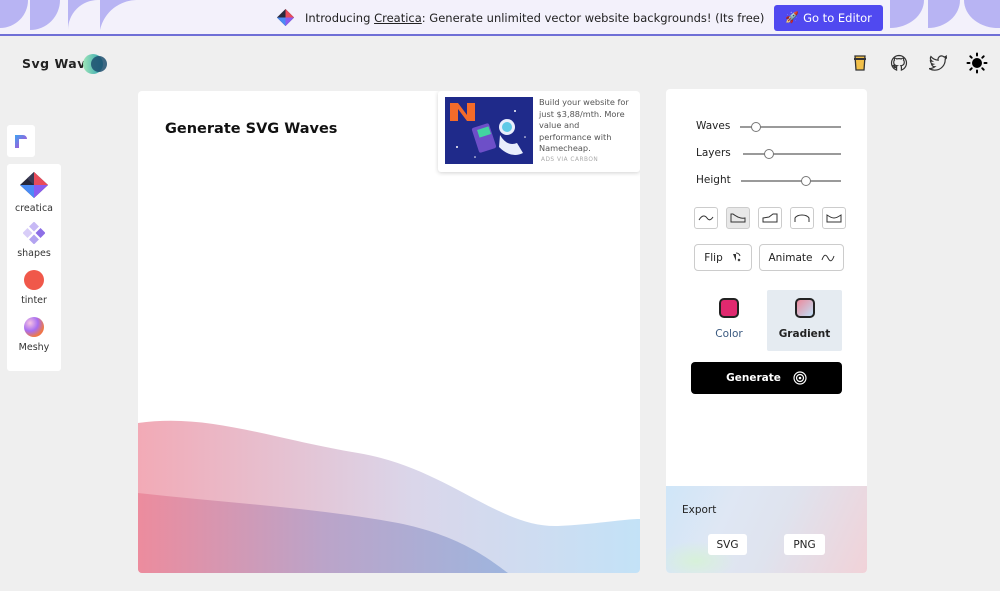  What do you see at coordinates (34, 300) in the screenshot?
I see `sidebar-item-label: tinter` at bounding box center [34, 300].